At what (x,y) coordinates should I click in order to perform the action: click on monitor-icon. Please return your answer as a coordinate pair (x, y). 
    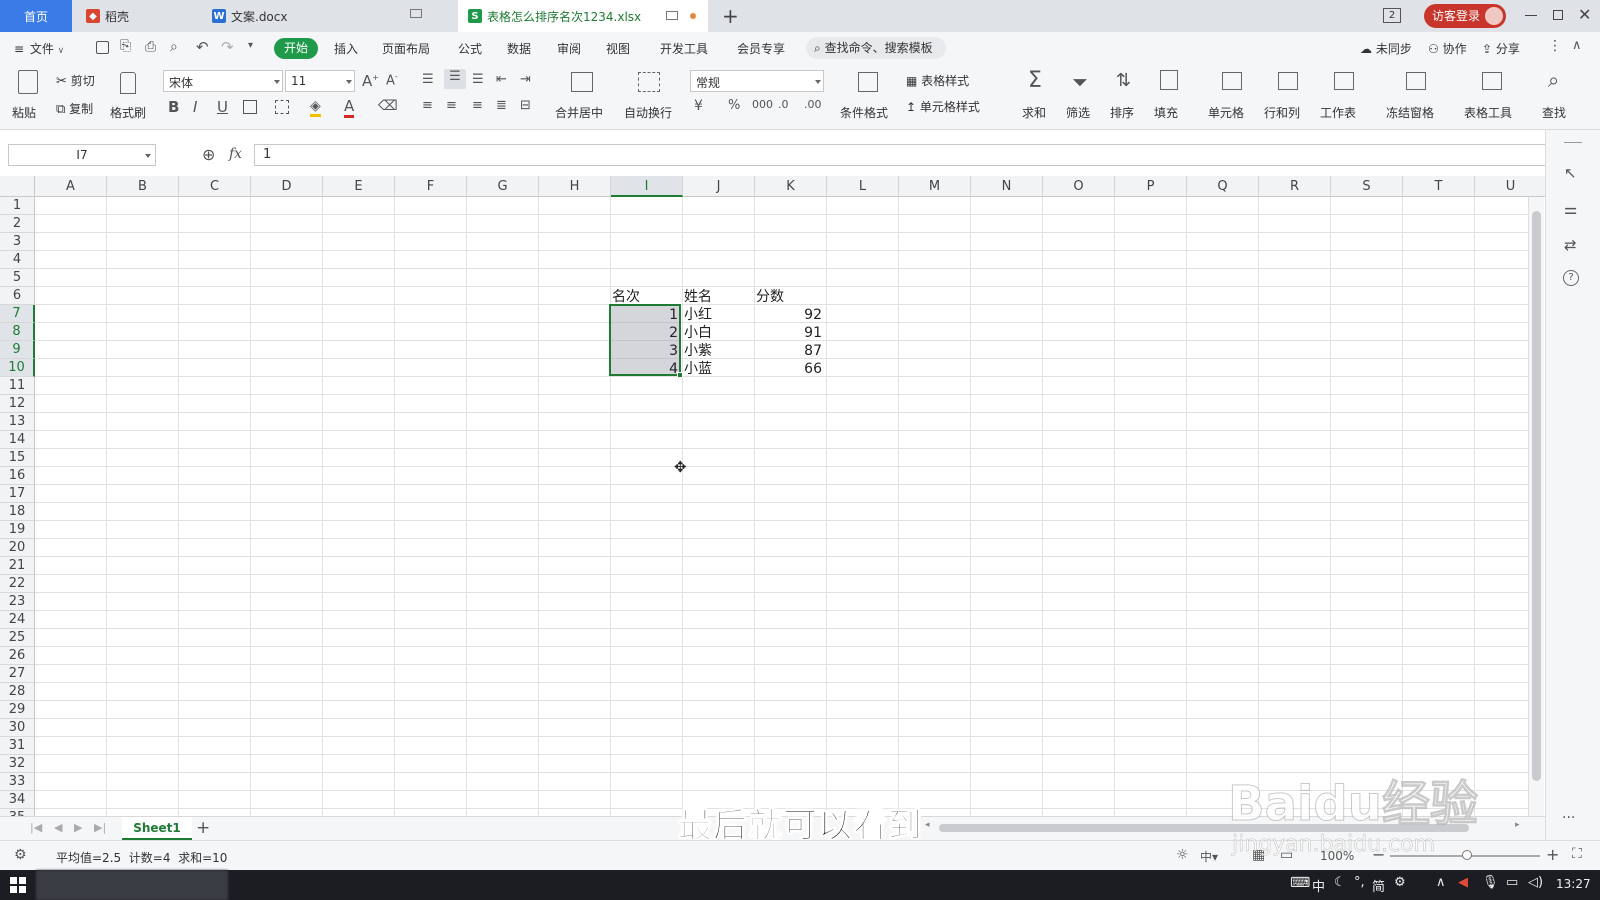
    Looking at the image, I should click on (672, 15).